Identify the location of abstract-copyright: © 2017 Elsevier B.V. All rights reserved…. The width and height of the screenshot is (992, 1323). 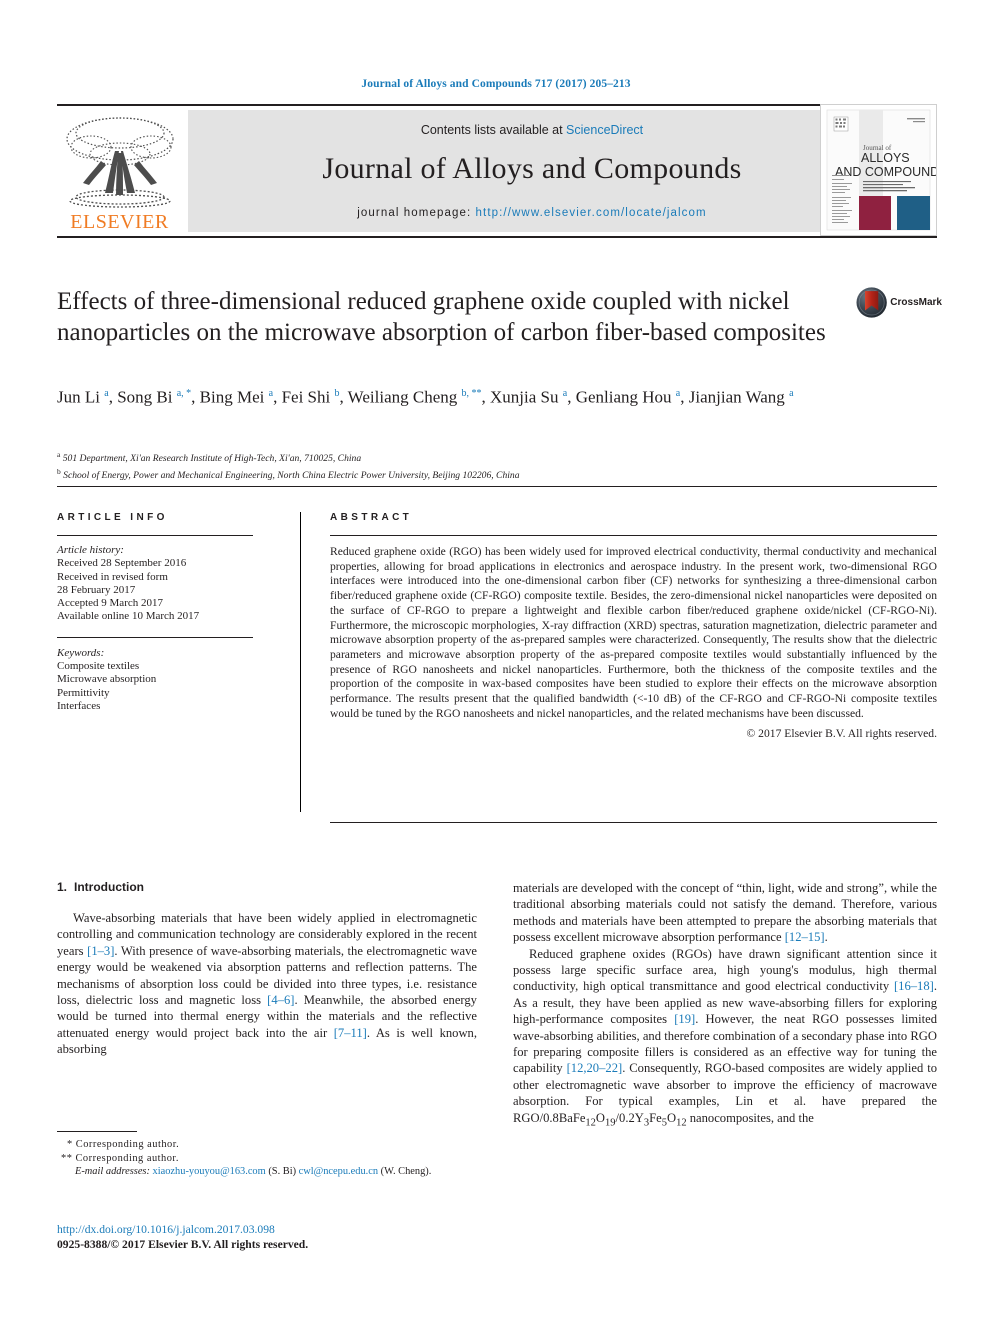
(841, 734).